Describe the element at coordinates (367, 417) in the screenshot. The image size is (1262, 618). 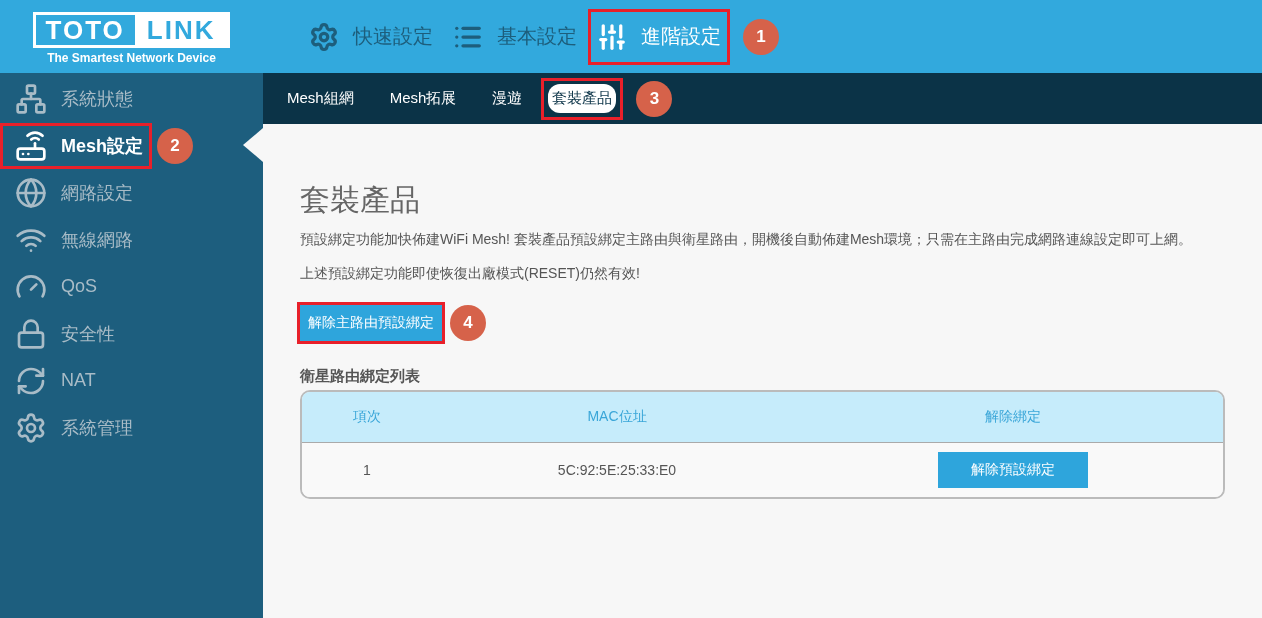
I see `column-header: 項次` at that location.